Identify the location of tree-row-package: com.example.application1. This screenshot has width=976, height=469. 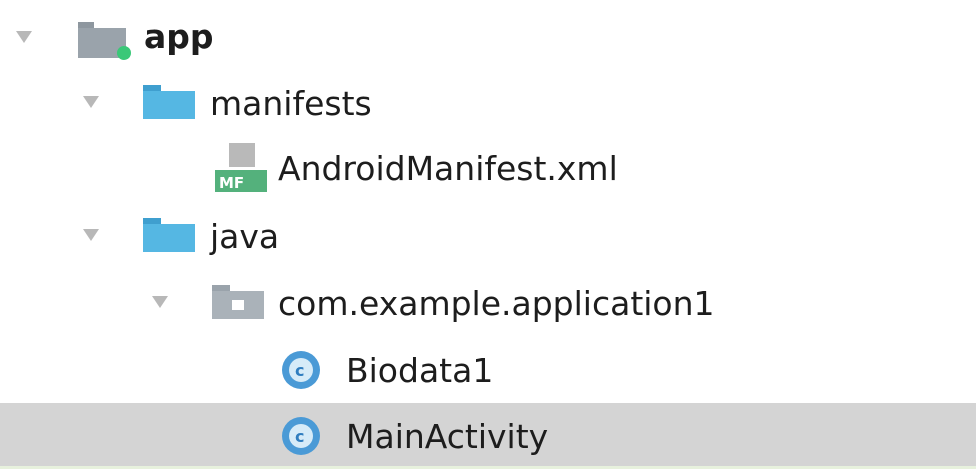
(488, 303).